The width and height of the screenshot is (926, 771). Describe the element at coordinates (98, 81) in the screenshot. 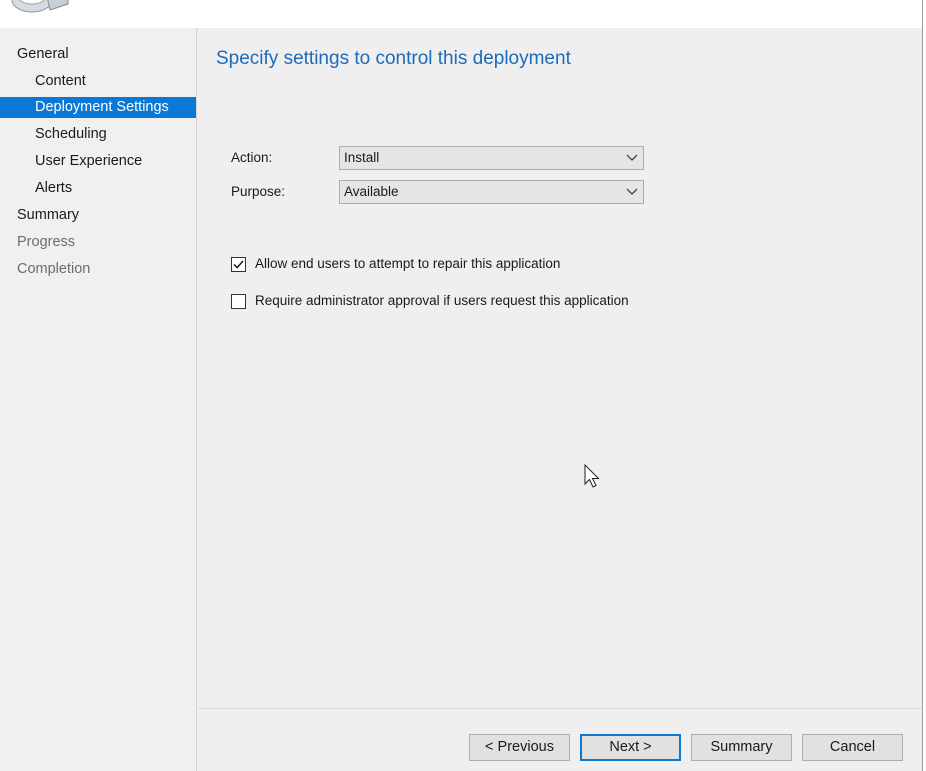

I see `nav-item-content: Content` at that location.